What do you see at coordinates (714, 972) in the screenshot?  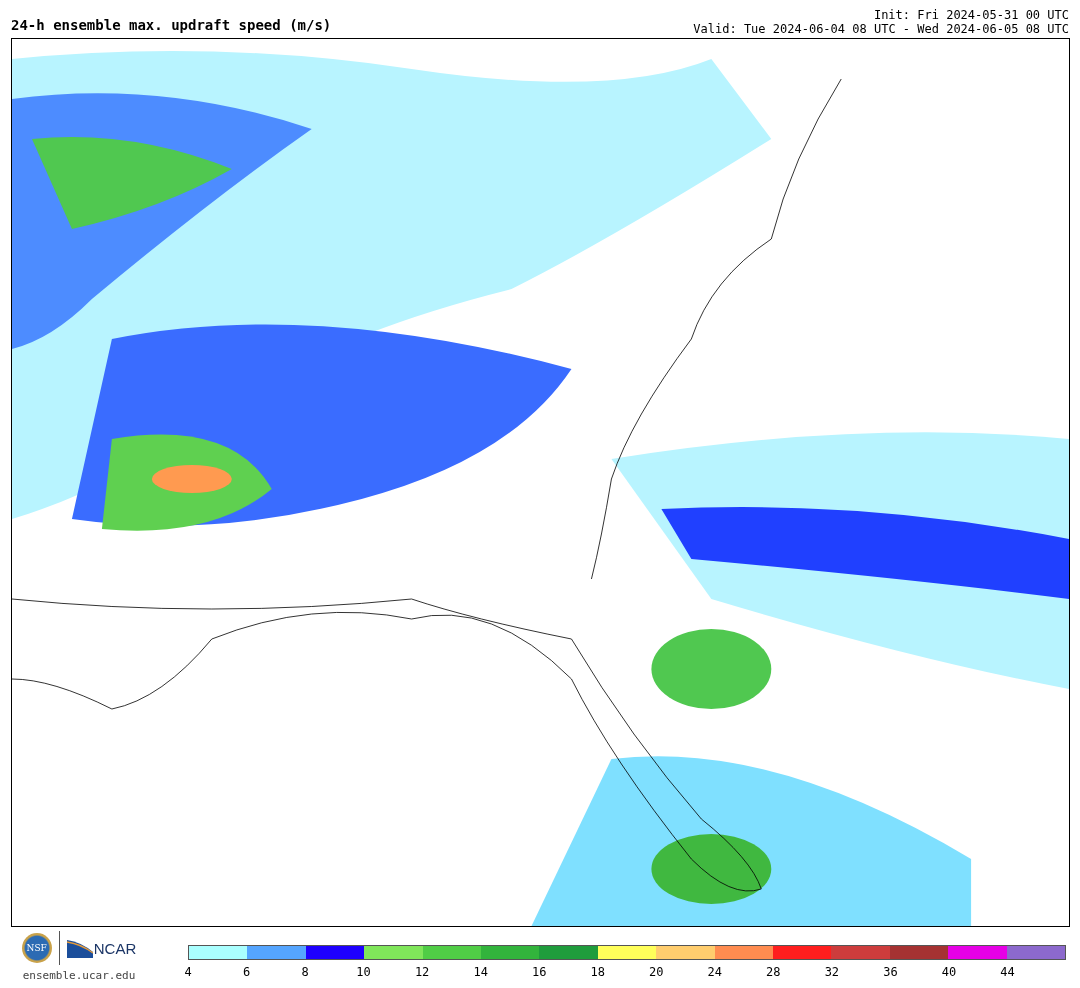 I see `colorbar-tick-label: 24` at bounding box center [714, 972].